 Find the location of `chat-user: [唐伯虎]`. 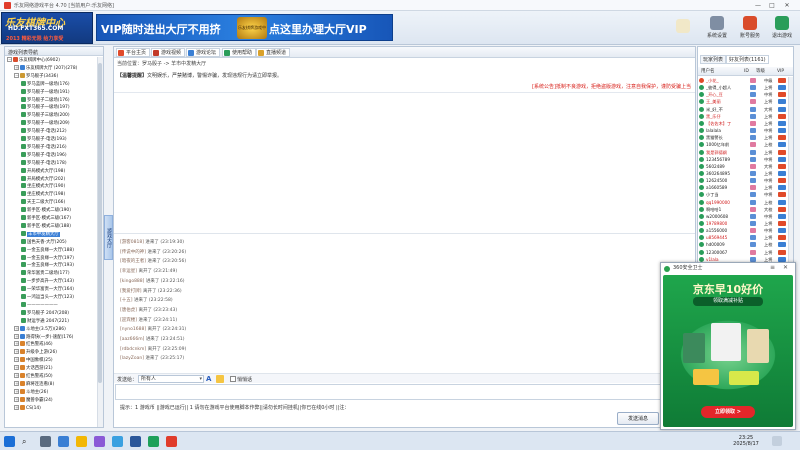

chat-user: [唐伯虎] is located at coordinates (128, 310).